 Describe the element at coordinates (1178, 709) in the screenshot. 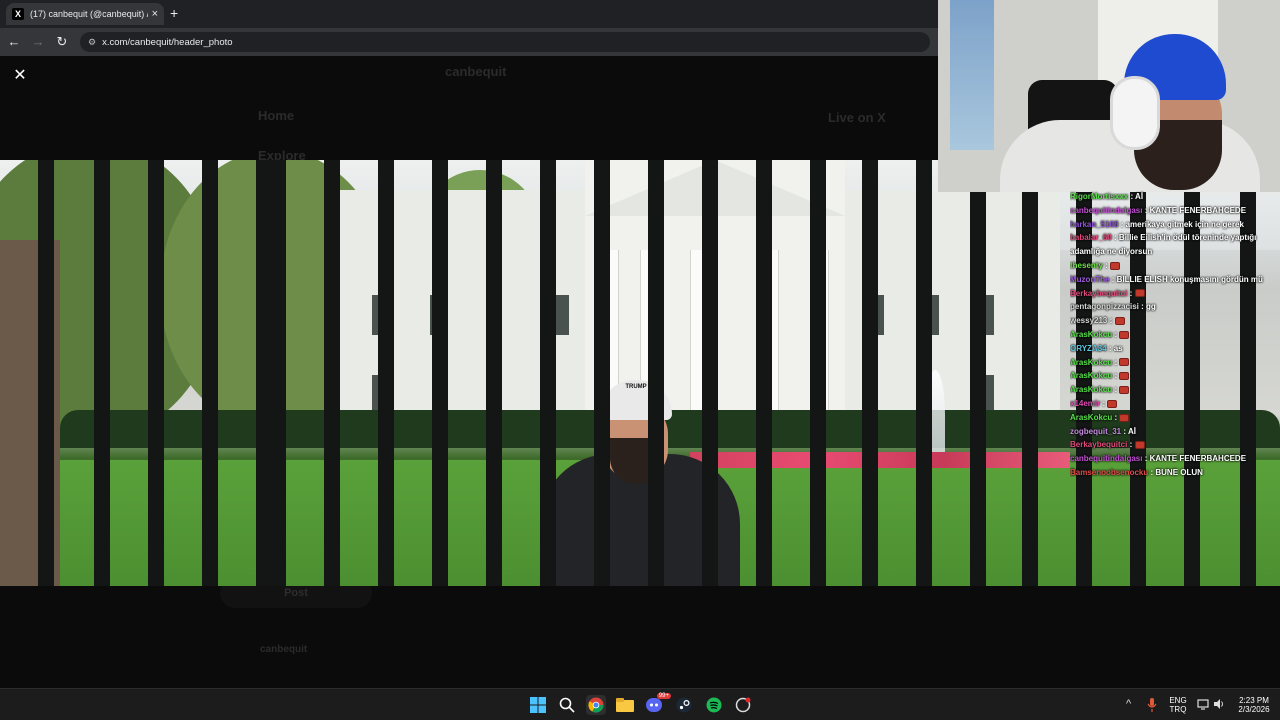

I see `language-bottom: TRQ` at that location.